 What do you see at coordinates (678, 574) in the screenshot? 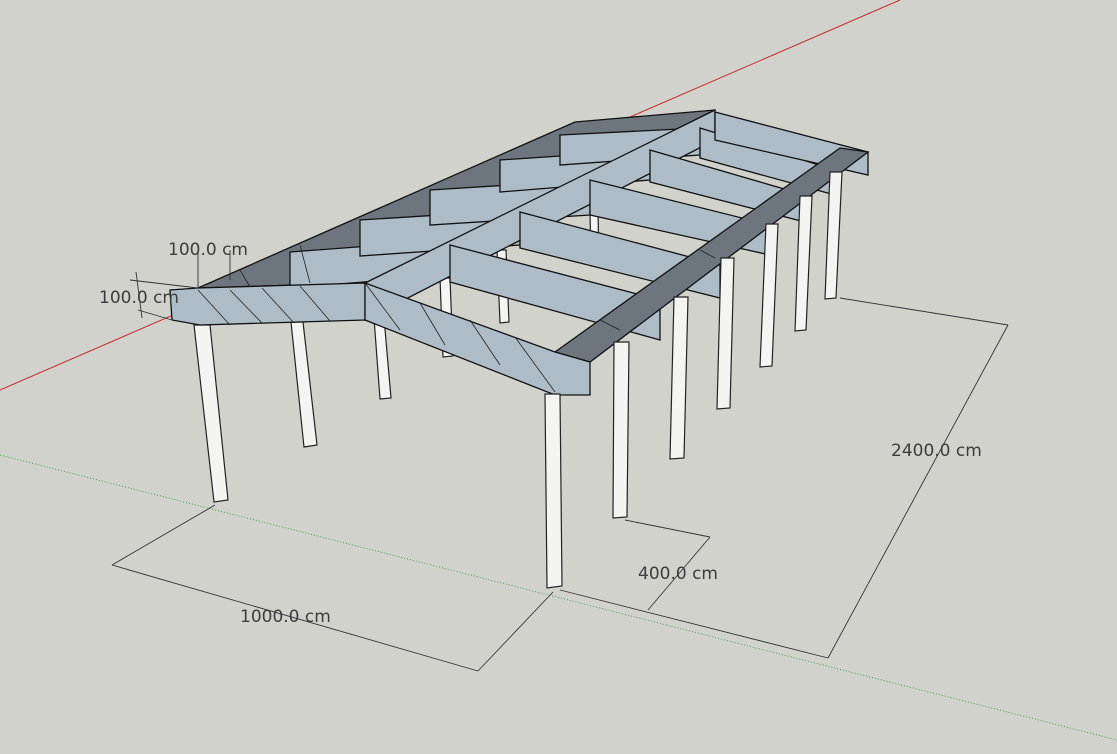
I see `dimension-column-spacing: 400.0 cm` at bounding box center [678, 574].